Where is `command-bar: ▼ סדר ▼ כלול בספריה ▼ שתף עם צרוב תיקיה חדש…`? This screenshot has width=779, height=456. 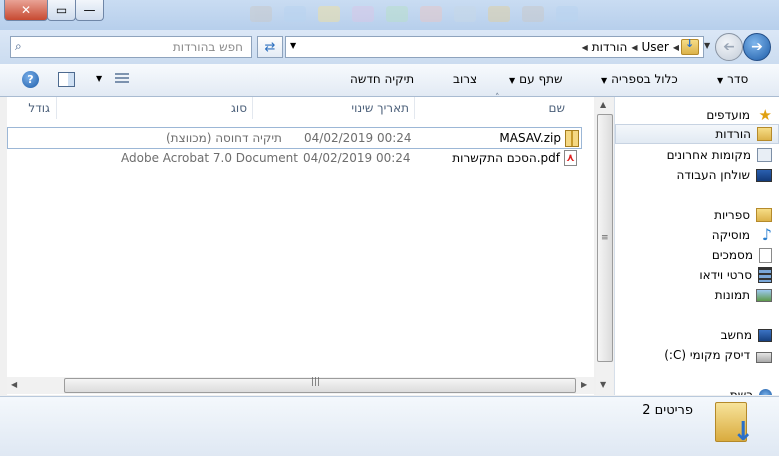 command-bar: ▼ סדר ▼ כלול בספריה ▼ שתף עם צרוב תיקיה חדש… is located at coordinates (389, 80).